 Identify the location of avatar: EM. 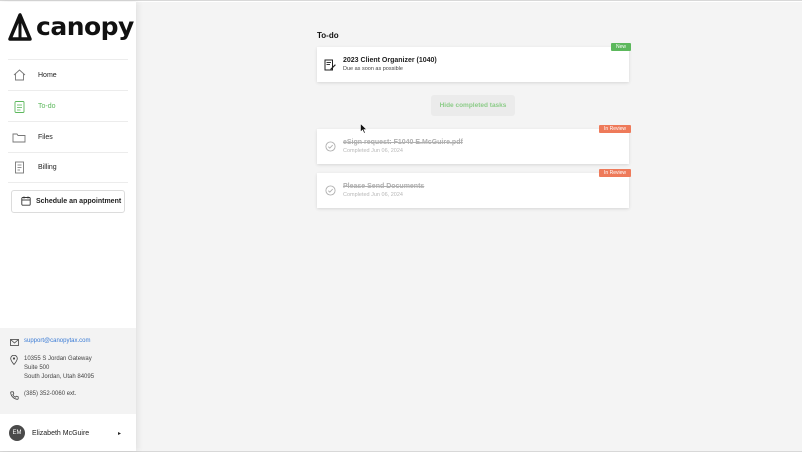
(17, 433).